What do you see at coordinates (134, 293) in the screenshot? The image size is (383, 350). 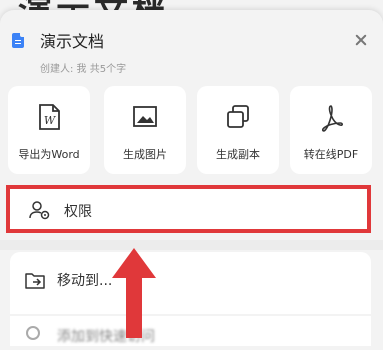 I see `annotation-arrow-icon` at bounding box center [134, 293].